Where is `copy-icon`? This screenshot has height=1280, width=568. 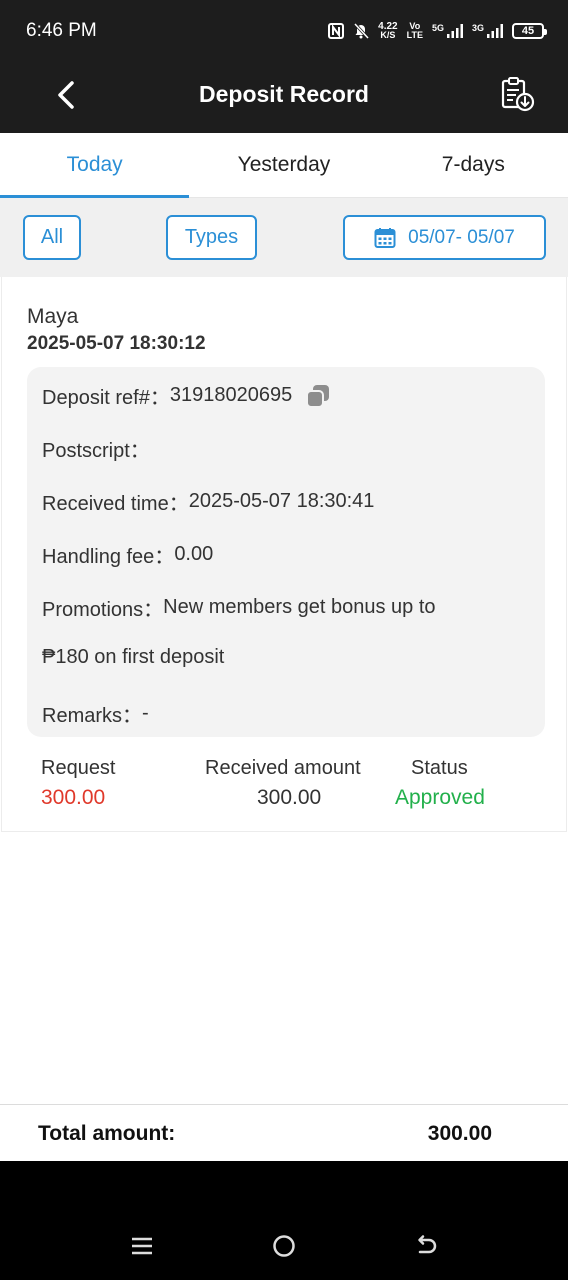
copy-icon is located at coordinates (318, 396).